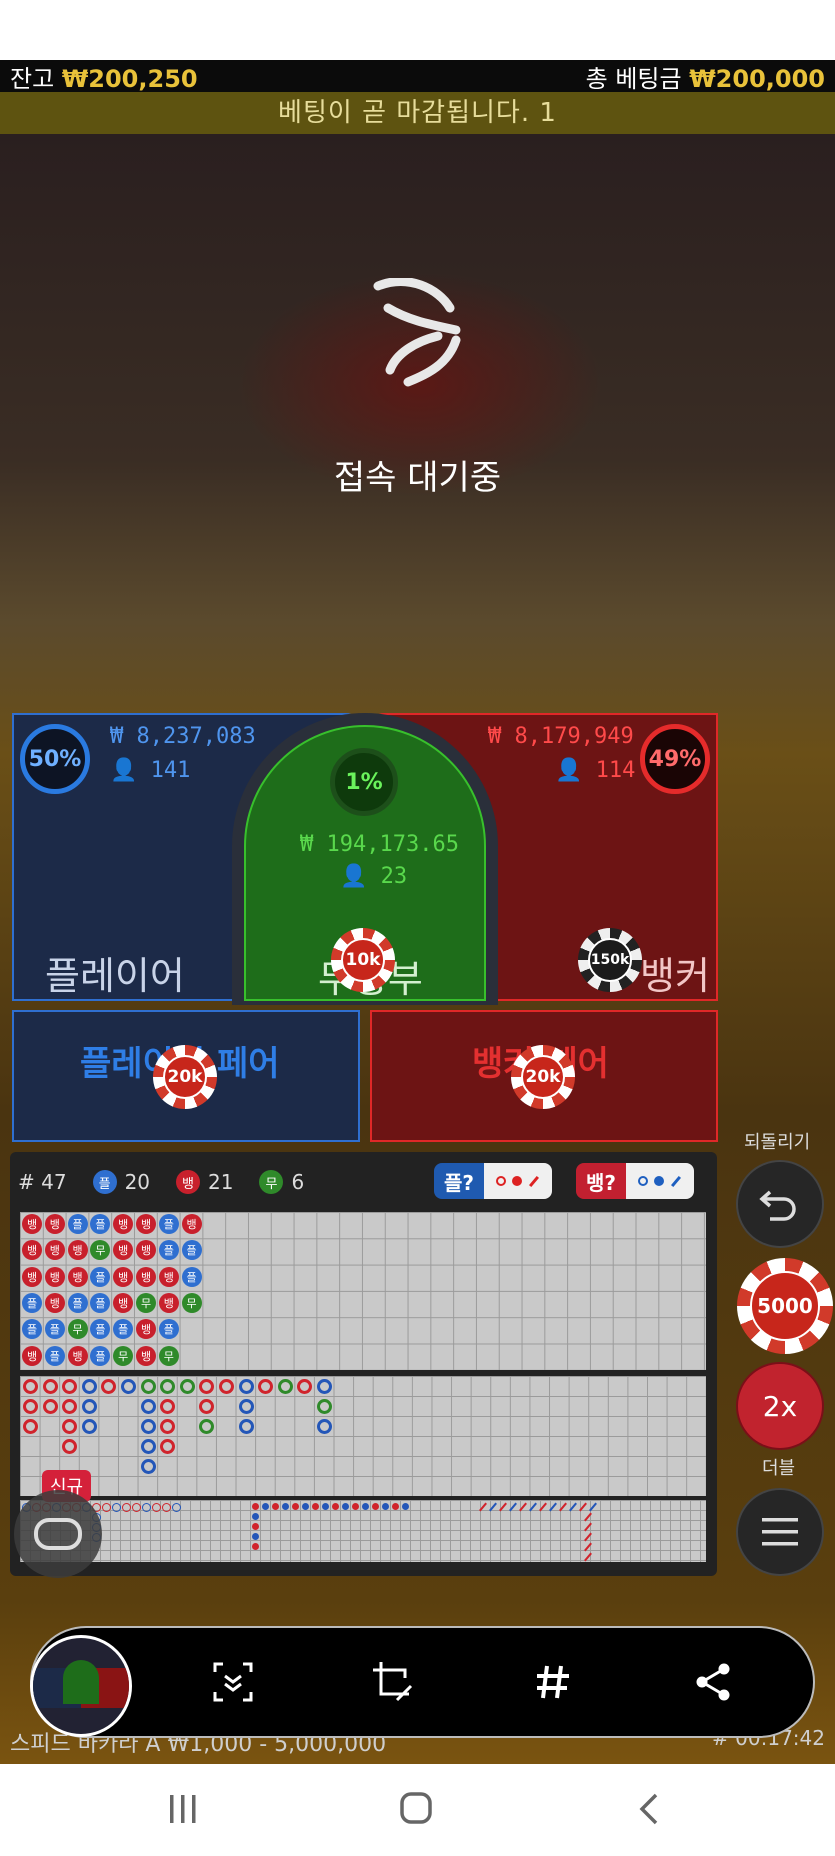 The width and height of the screenshot is (835, 1856). What do you see at coordinates (58, 1534) in the screenshot?
I see `lobby-button` at bounding box center [58, 1534].